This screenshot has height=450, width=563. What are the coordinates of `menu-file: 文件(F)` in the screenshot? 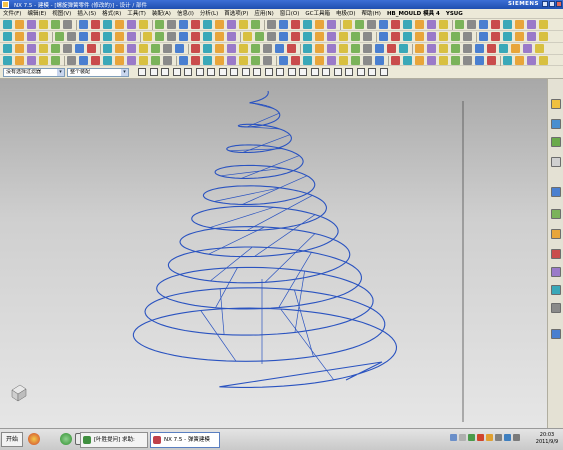 It's located at (12, 13).